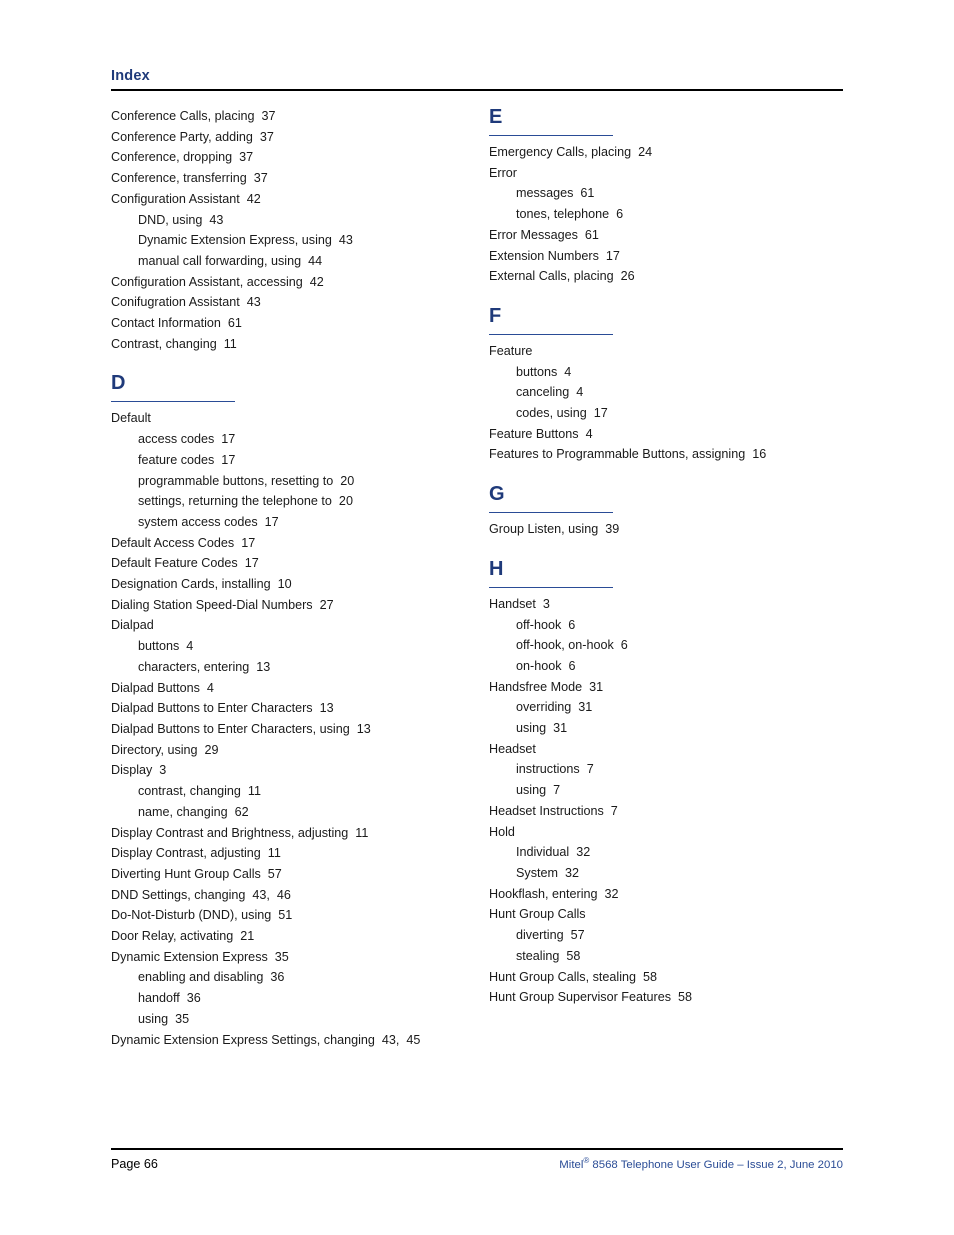 Image resolution: width=954 pixels, height=1235 pixels. Describe the element at coordinates (196, 873) in the screenshot. I see `index-entry: Diverting Hunt Group Calls 57` at that location.